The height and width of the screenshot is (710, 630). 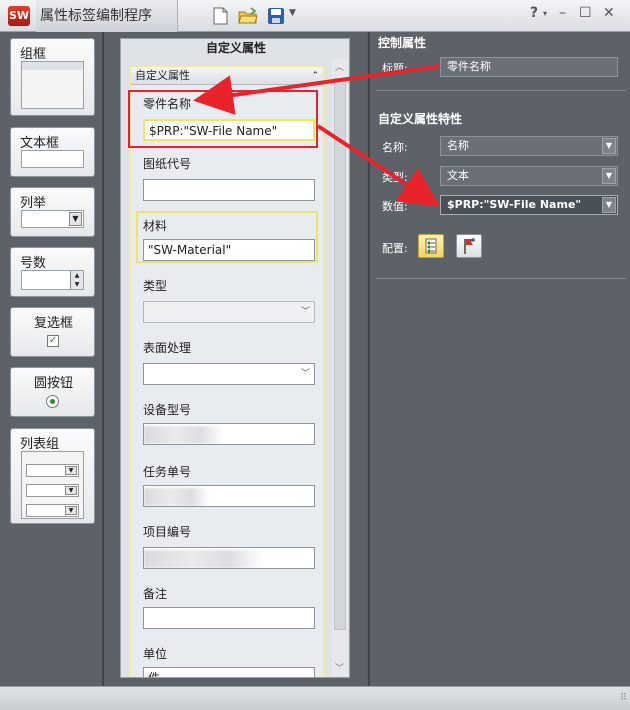 What do you see at coordinates (585, 13) in the screenshot?
I see `maximize-button: ☐` at bounding box center [585, 13].